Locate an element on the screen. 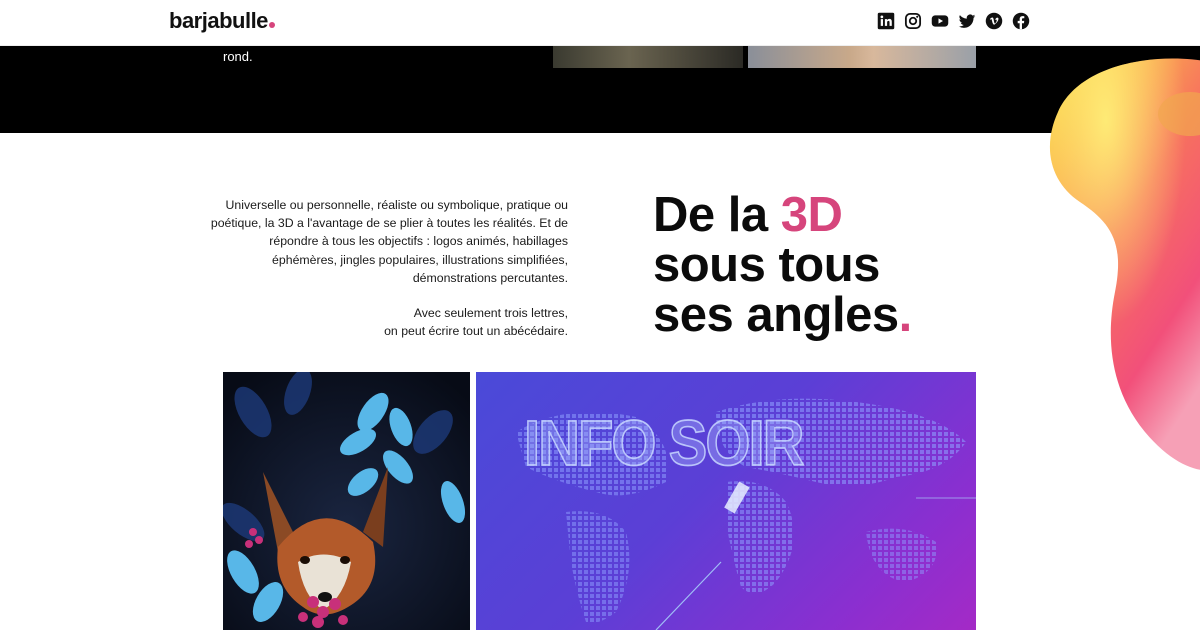 This screenshot has width=1200, height=630. fox-illustration is located at coordinates (346, 501).